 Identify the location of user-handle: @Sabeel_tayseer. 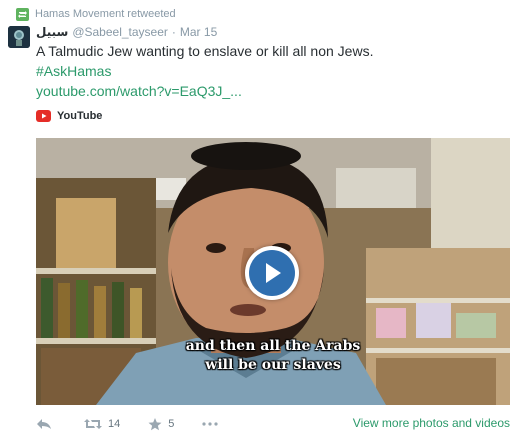
(120, 32).